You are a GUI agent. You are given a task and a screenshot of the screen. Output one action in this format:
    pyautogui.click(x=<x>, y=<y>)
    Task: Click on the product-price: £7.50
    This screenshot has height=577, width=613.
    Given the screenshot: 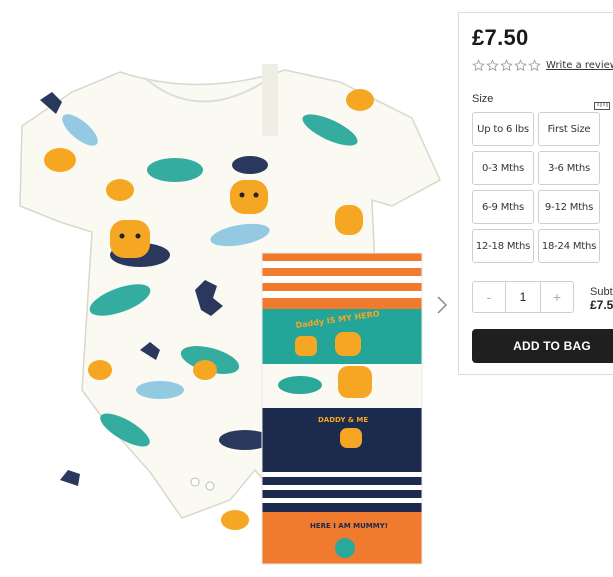 What is the action you would take?
    pyautogui.click(x=500, y=37)
    